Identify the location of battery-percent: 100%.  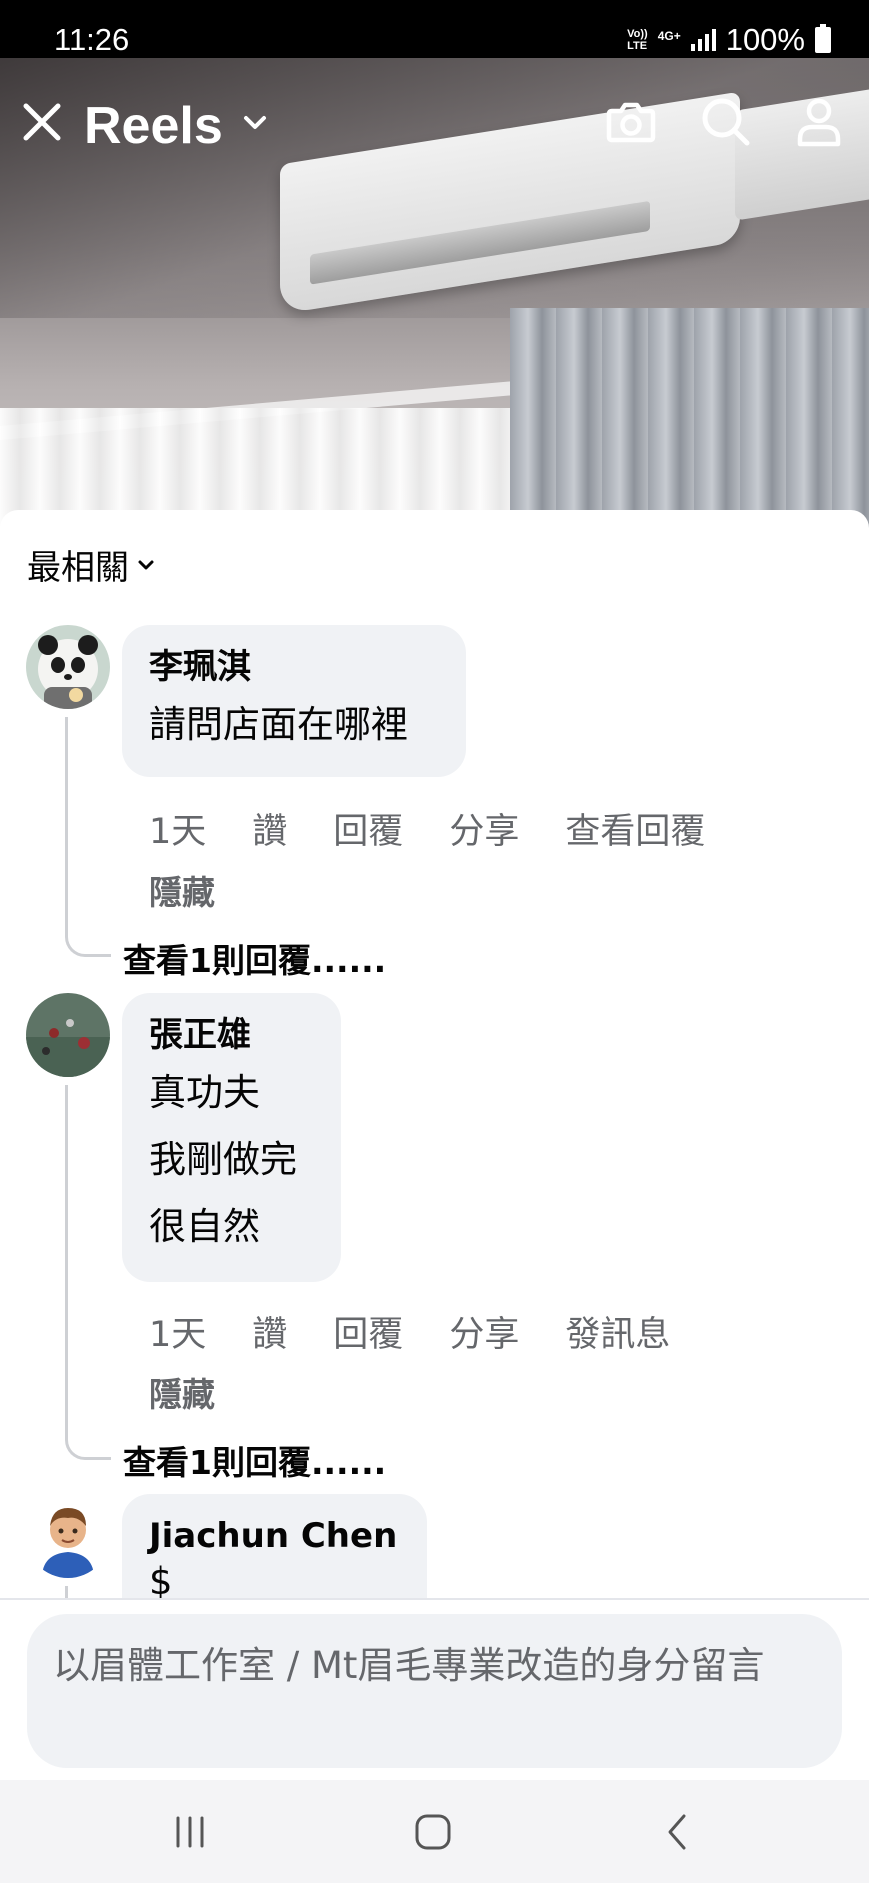
(765, 39).